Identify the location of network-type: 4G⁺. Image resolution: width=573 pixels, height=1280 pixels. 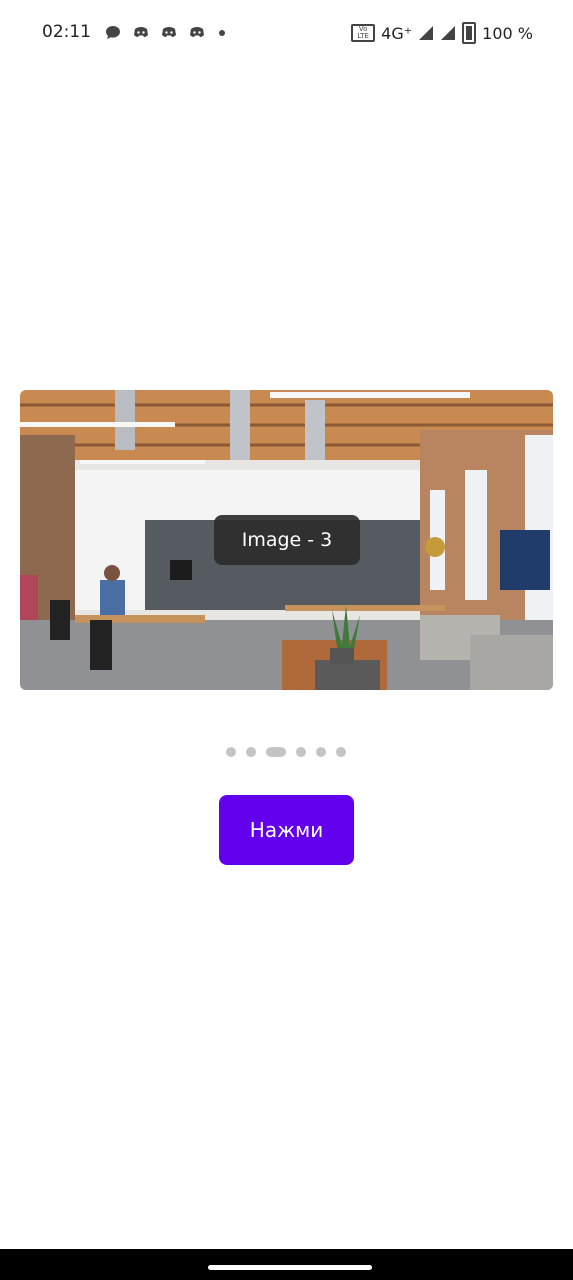
(397, 33).